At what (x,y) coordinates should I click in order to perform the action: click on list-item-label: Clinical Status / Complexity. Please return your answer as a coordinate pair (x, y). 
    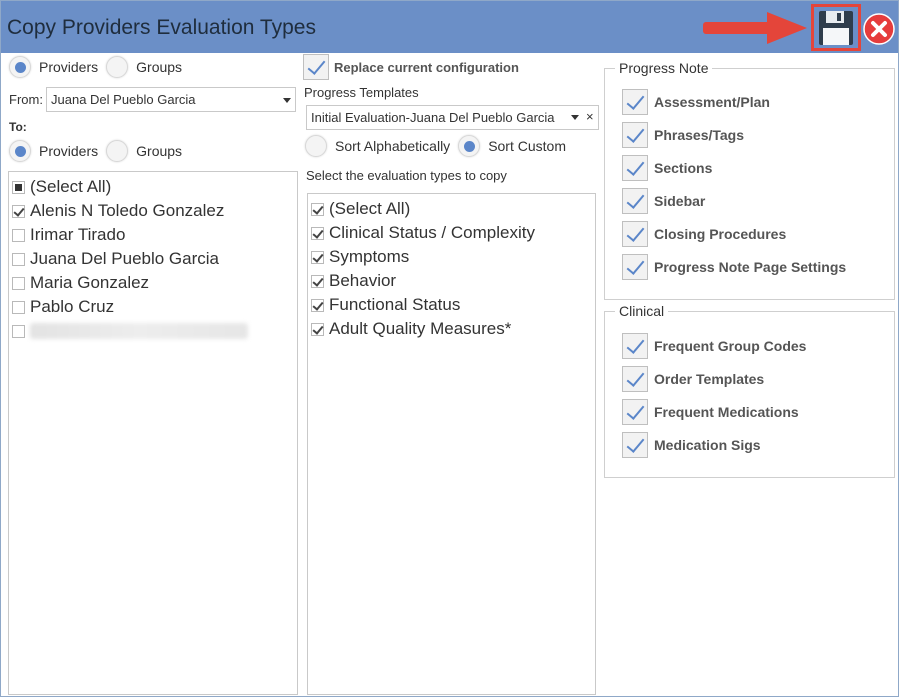
    Looking at the image, I should click on (432, 232).